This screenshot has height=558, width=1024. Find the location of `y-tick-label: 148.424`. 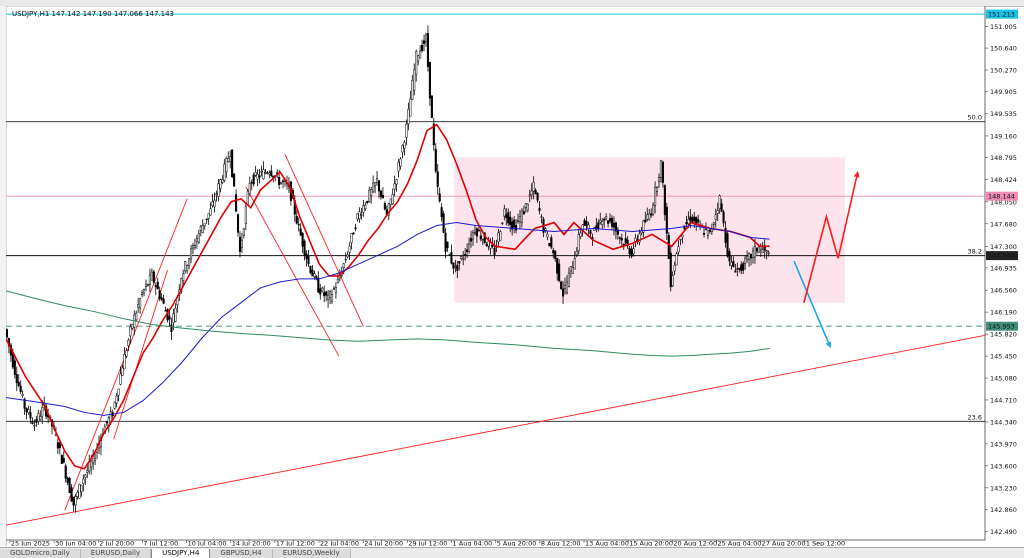

y-tick-label: 148.424 is located at coordinates (1003, 180).